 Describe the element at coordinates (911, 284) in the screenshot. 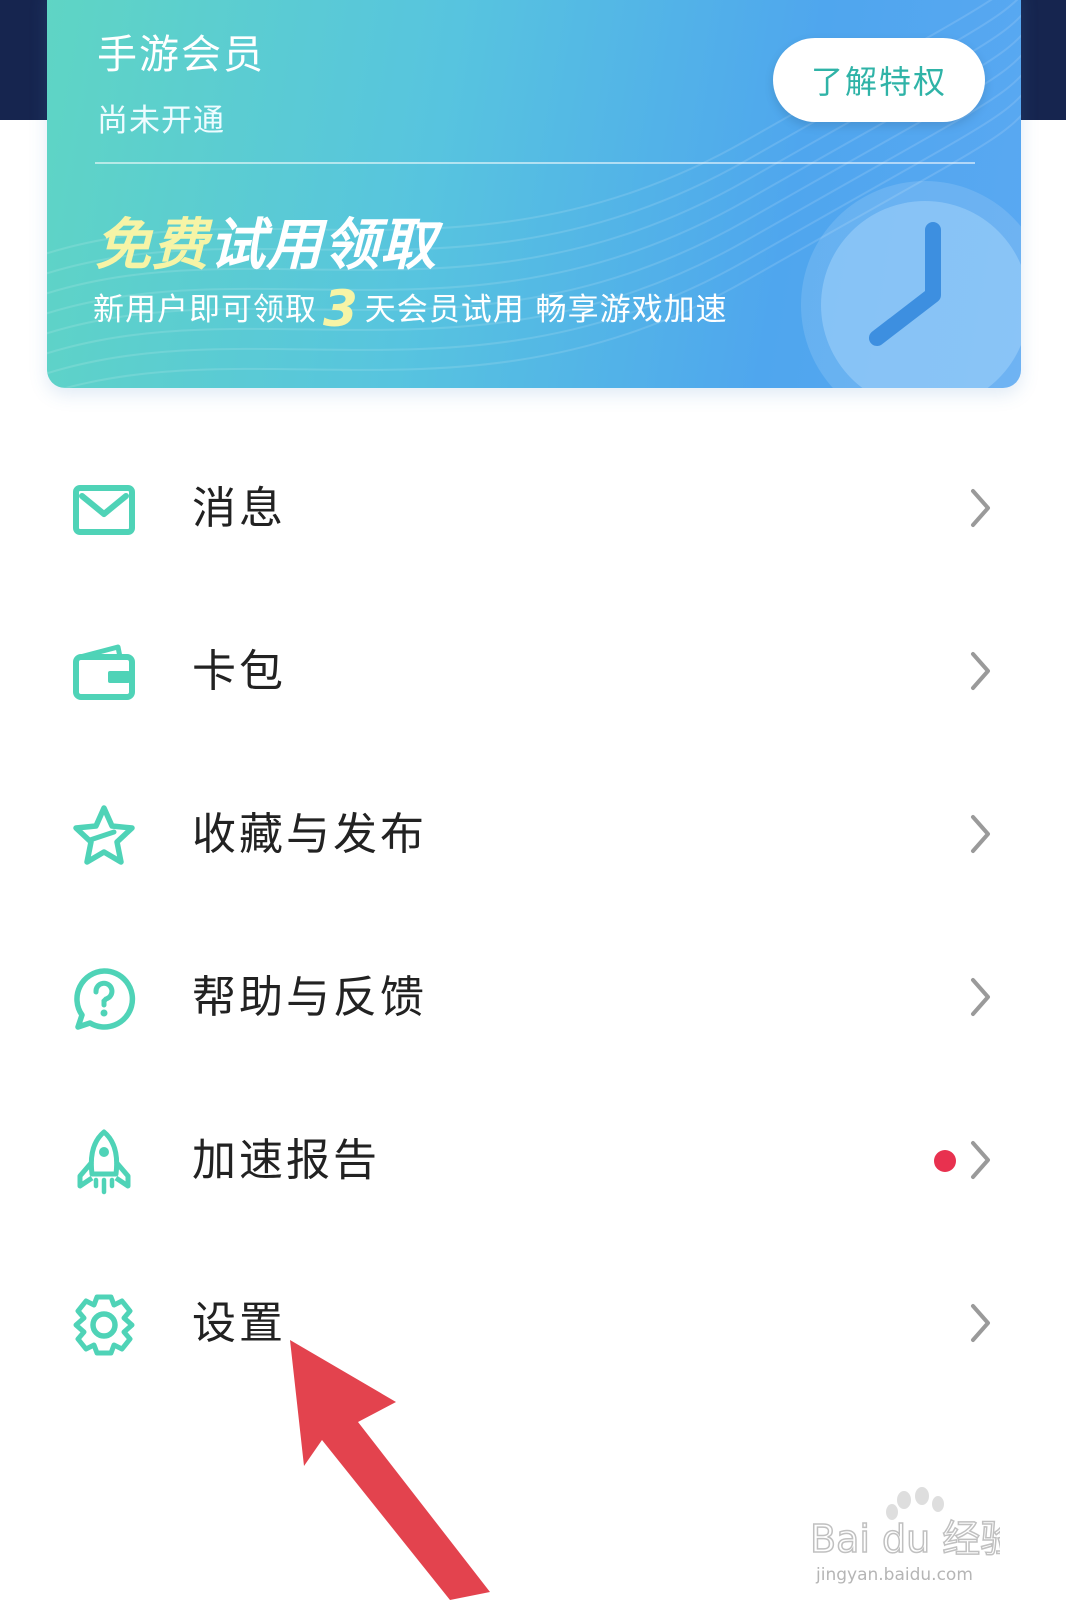

I see `clock-icon` at that location.